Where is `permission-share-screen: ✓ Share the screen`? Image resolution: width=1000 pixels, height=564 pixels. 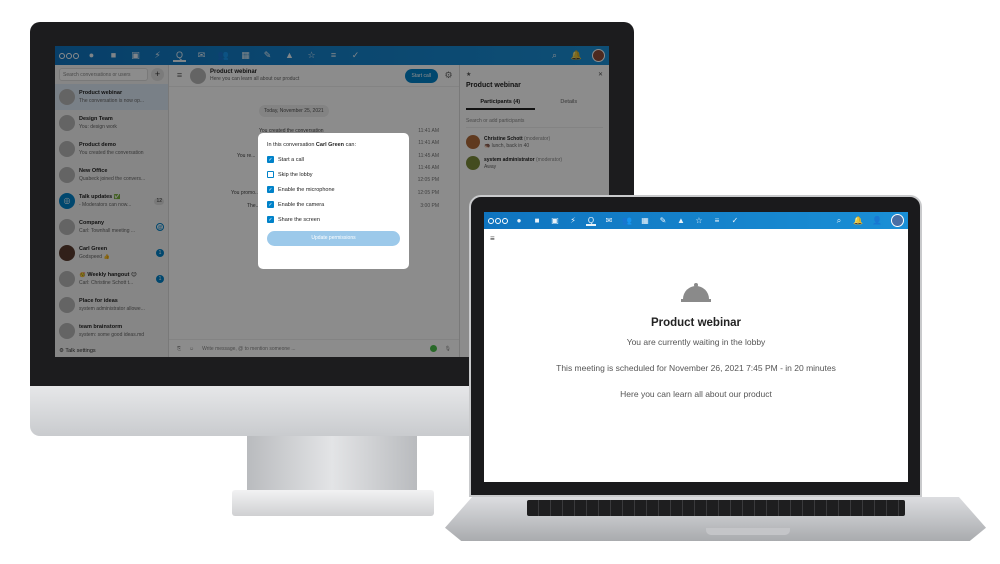
permission-share-screen: ✓ Share the screen is located at coordinates (333, 219).